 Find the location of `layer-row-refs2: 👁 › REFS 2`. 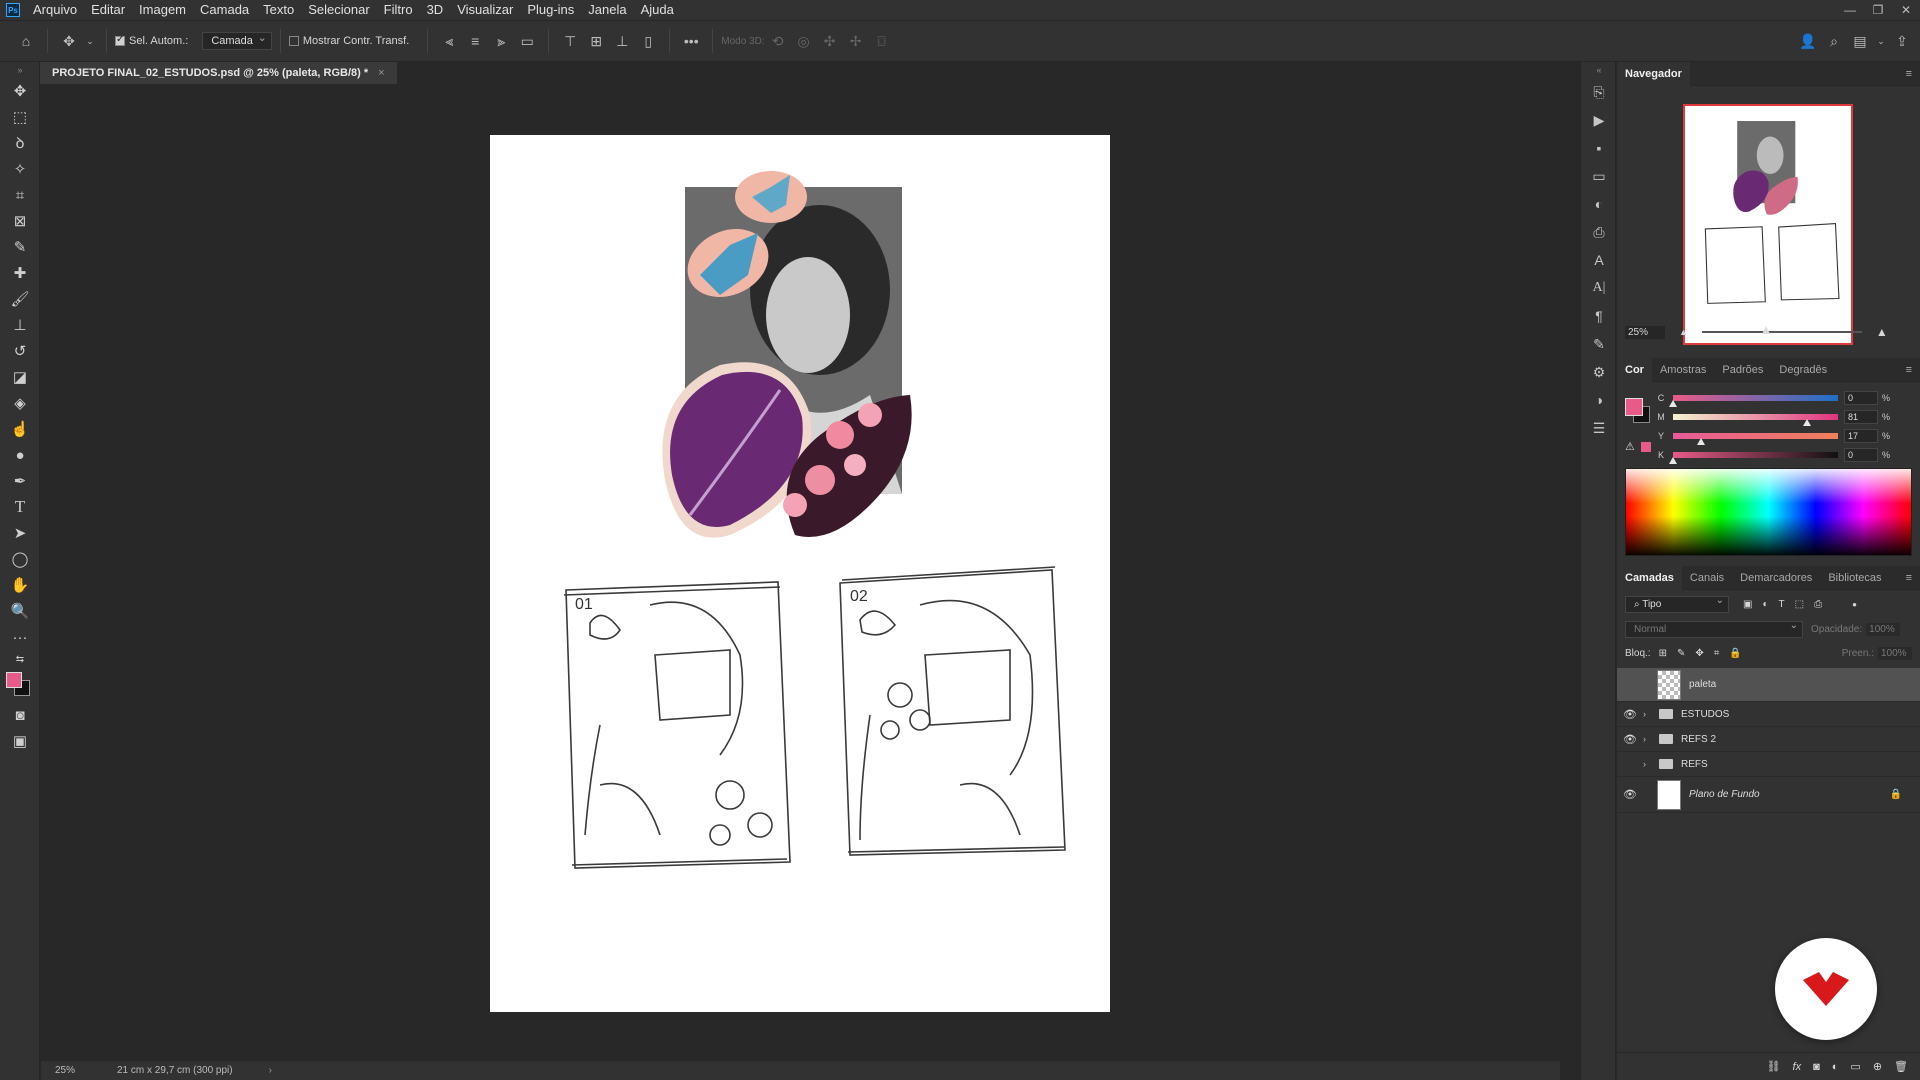

layer-row-refs2: 👁 › REFS 2 is located at coordinates (1768, 739).